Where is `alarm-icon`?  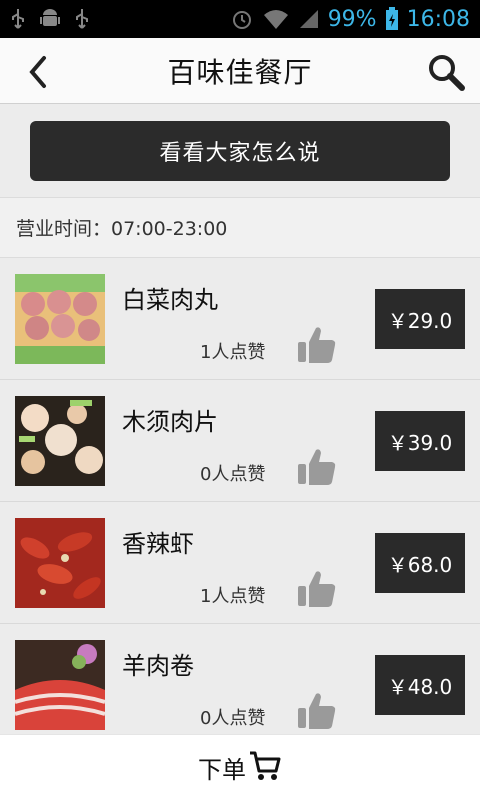
alarm-icon is located at coordinates (242, 19).